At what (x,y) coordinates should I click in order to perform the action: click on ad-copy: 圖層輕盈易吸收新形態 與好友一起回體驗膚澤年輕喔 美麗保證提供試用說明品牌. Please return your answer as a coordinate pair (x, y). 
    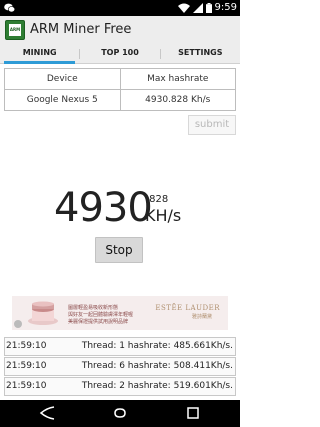
    Looking at the image, I should click on (100, 315).